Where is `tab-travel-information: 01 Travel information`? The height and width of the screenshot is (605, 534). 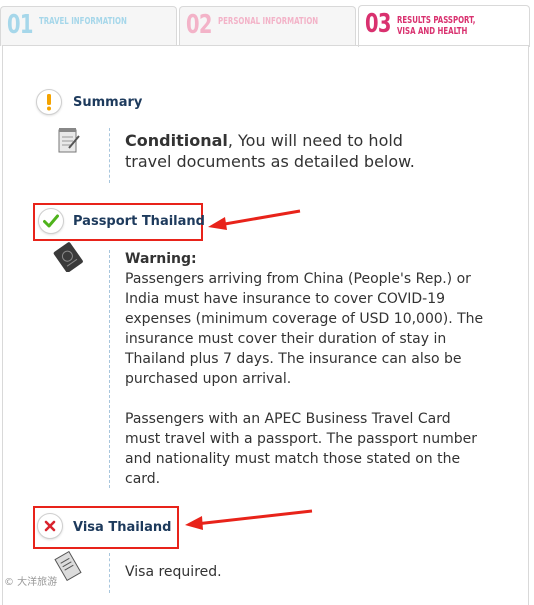 tab-travel-information: 01 Travel information is located at coordinates (88, 26).